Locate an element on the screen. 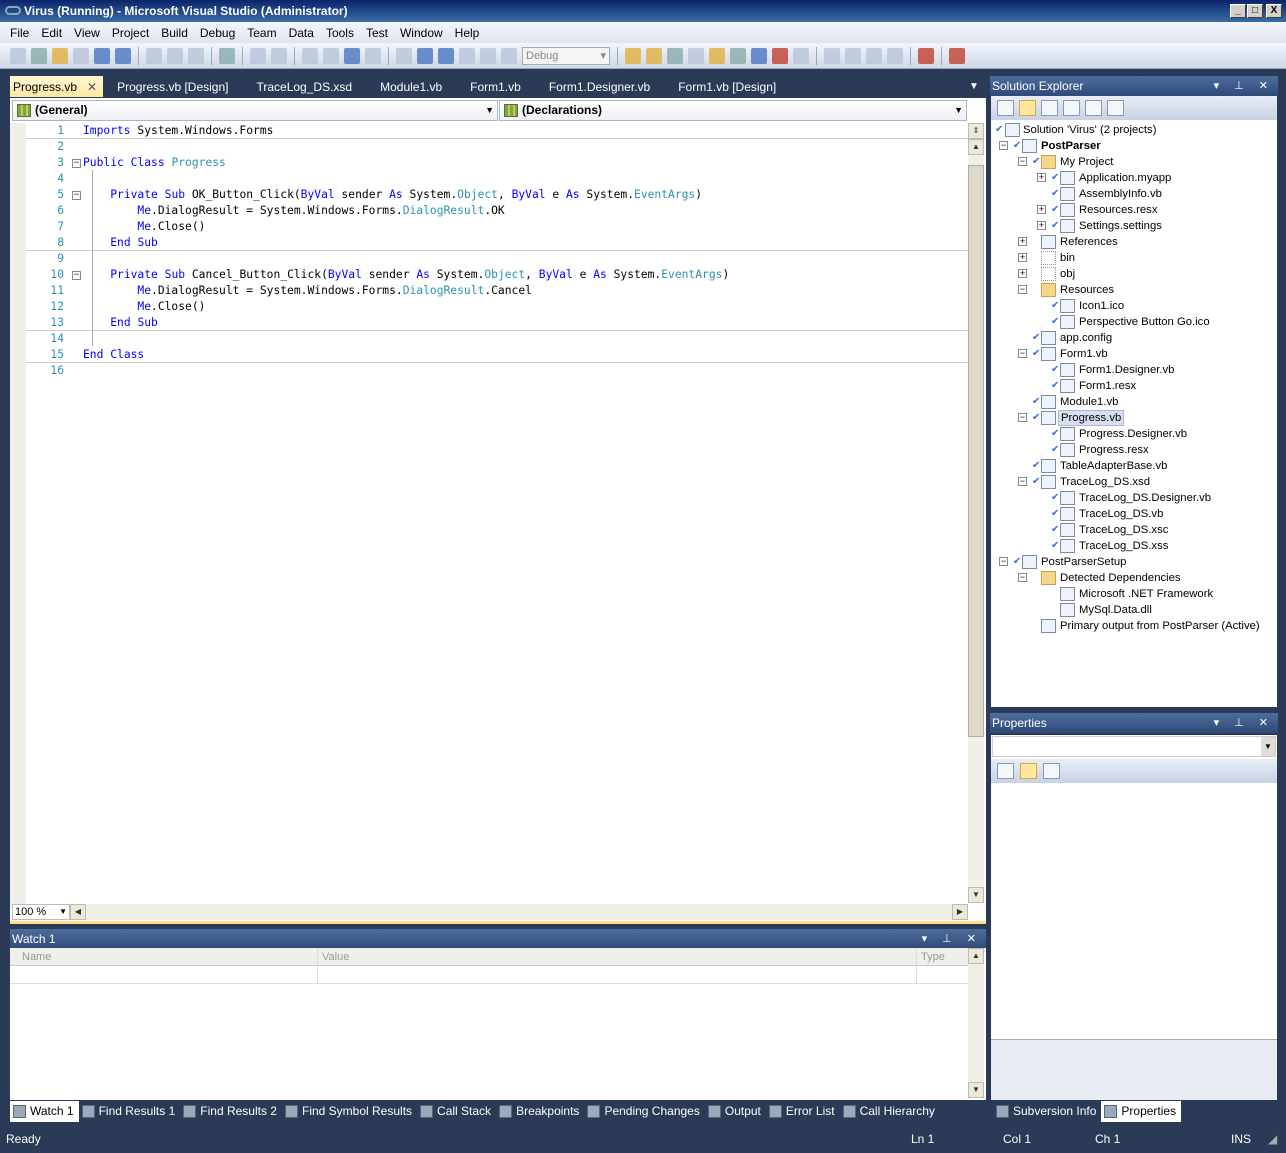 Image resolution: width=1286 pixels, height=1153 pixels. uncomment-icon is located at coordinates (279, 55).